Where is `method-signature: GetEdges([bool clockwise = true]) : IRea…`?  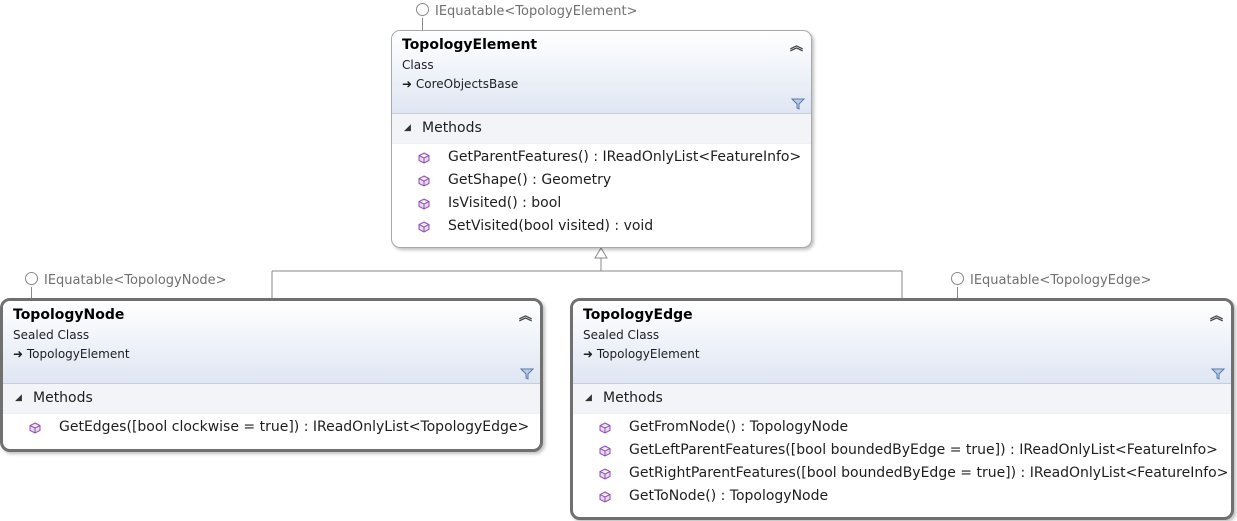
method-signature: GetEdges([bool clockwise = true]) : IRea… is located at coordinates (294, 427).